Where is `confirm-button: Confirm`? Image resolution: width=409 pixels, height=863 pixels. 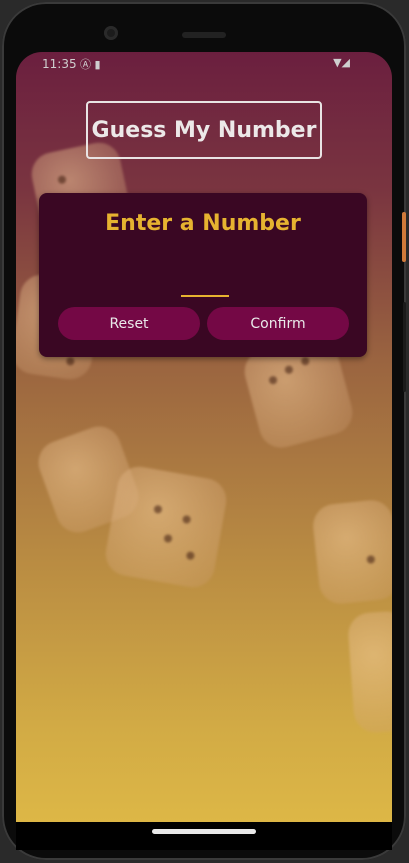 confirm-button: Confirm is located at coordinates (278, 323).